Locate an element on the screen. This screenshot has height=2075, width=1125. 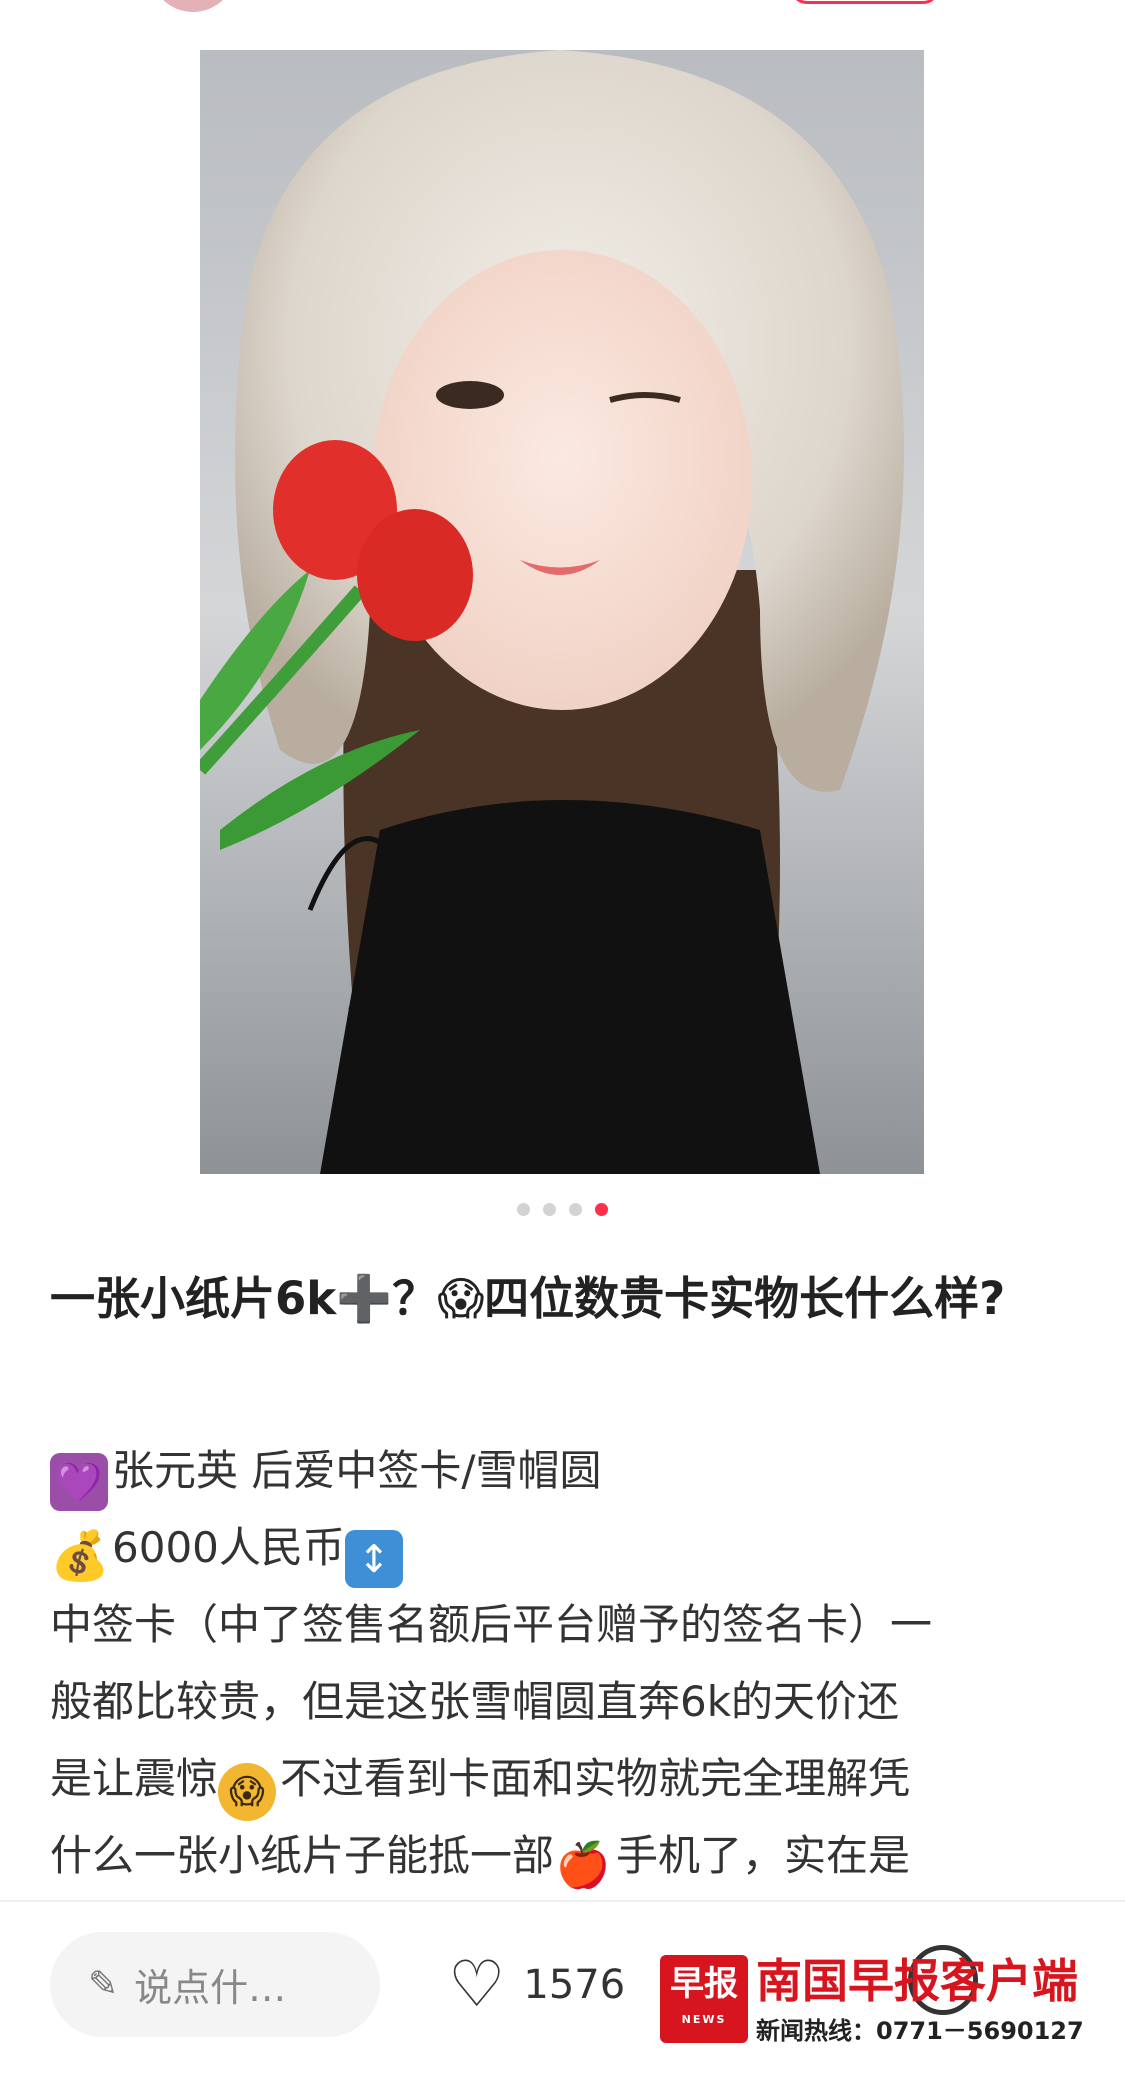
body-line: 手机了，实在是 is located at coordinates (763, 1855).